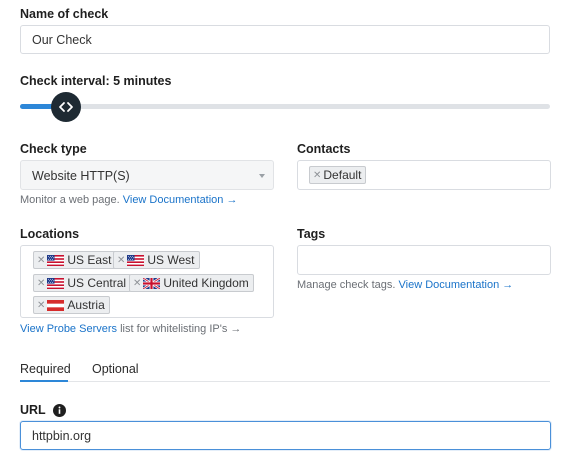 This screenshot has height=464, width=570. What do you see at coordinates (285, 381) in the screenshot?
I see `tab-divider` at bounding box center [285, 381].